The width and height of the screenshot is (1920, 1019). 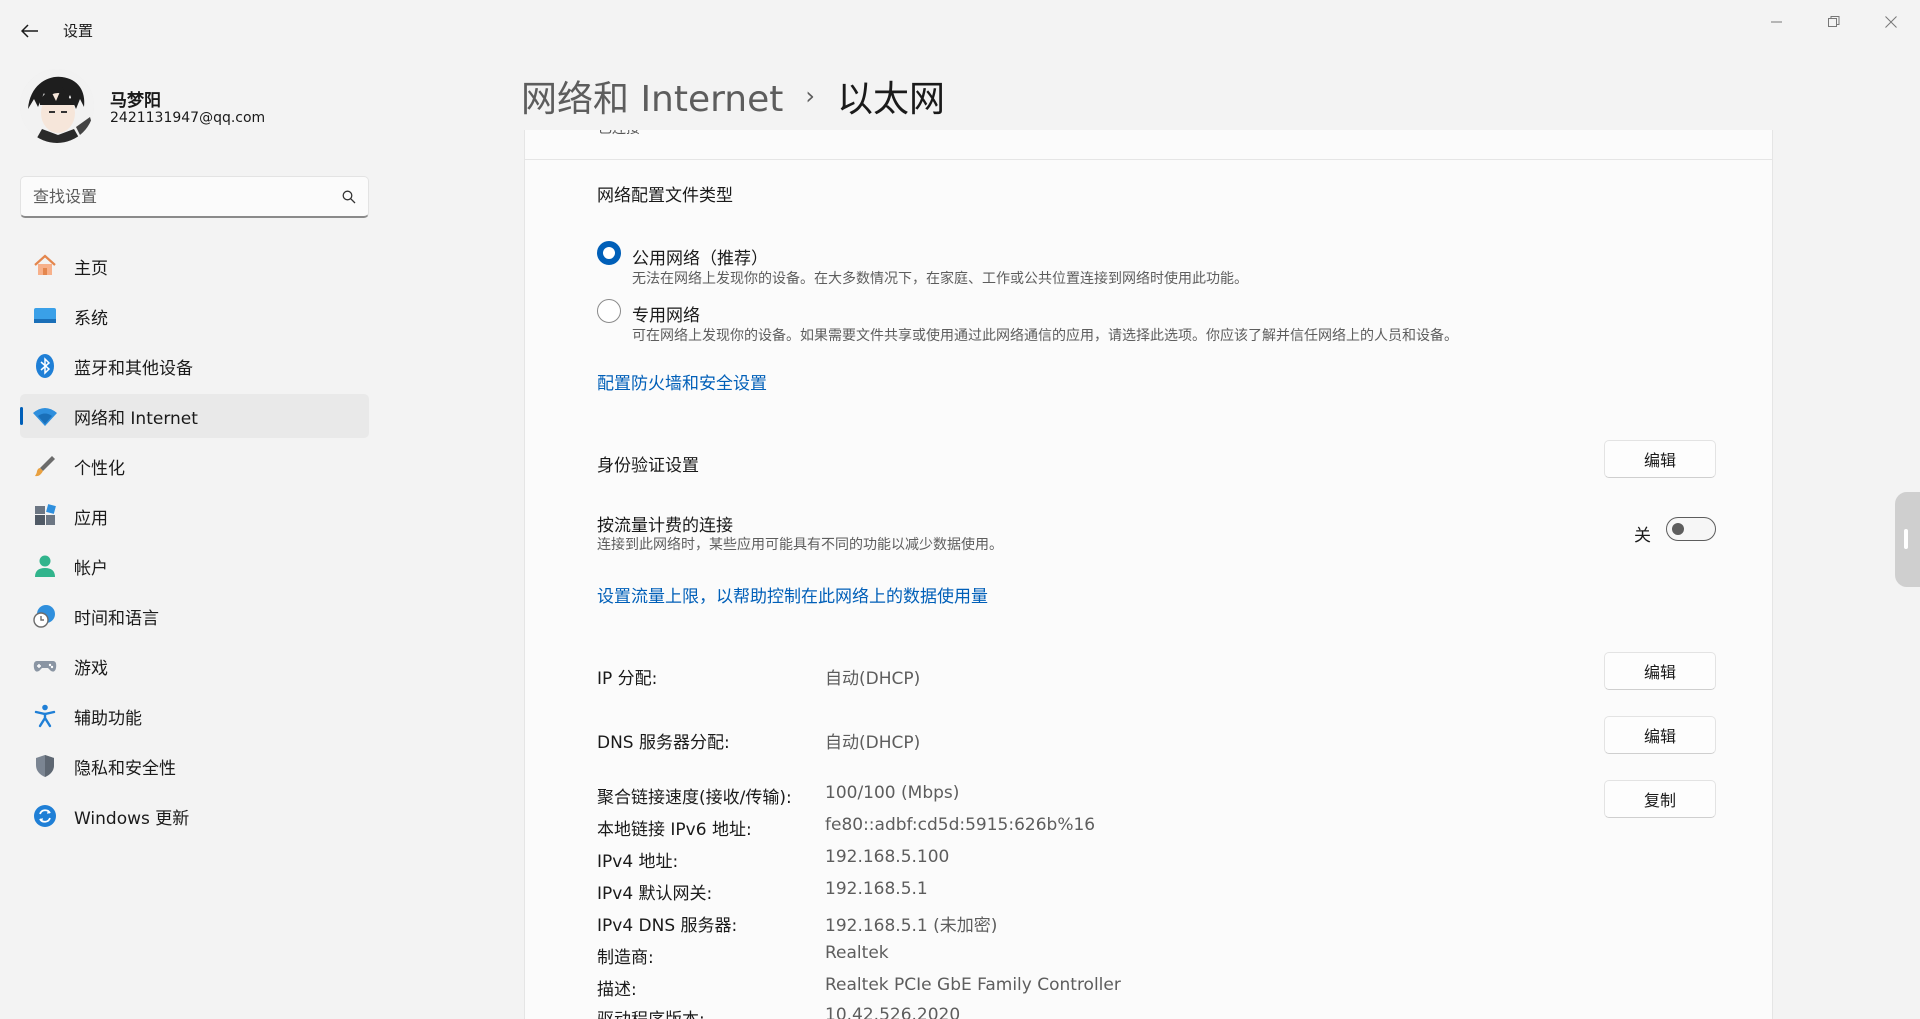 I want to click on dns-assignment-value: 自动(DHCP), so click(x=873, y=743).